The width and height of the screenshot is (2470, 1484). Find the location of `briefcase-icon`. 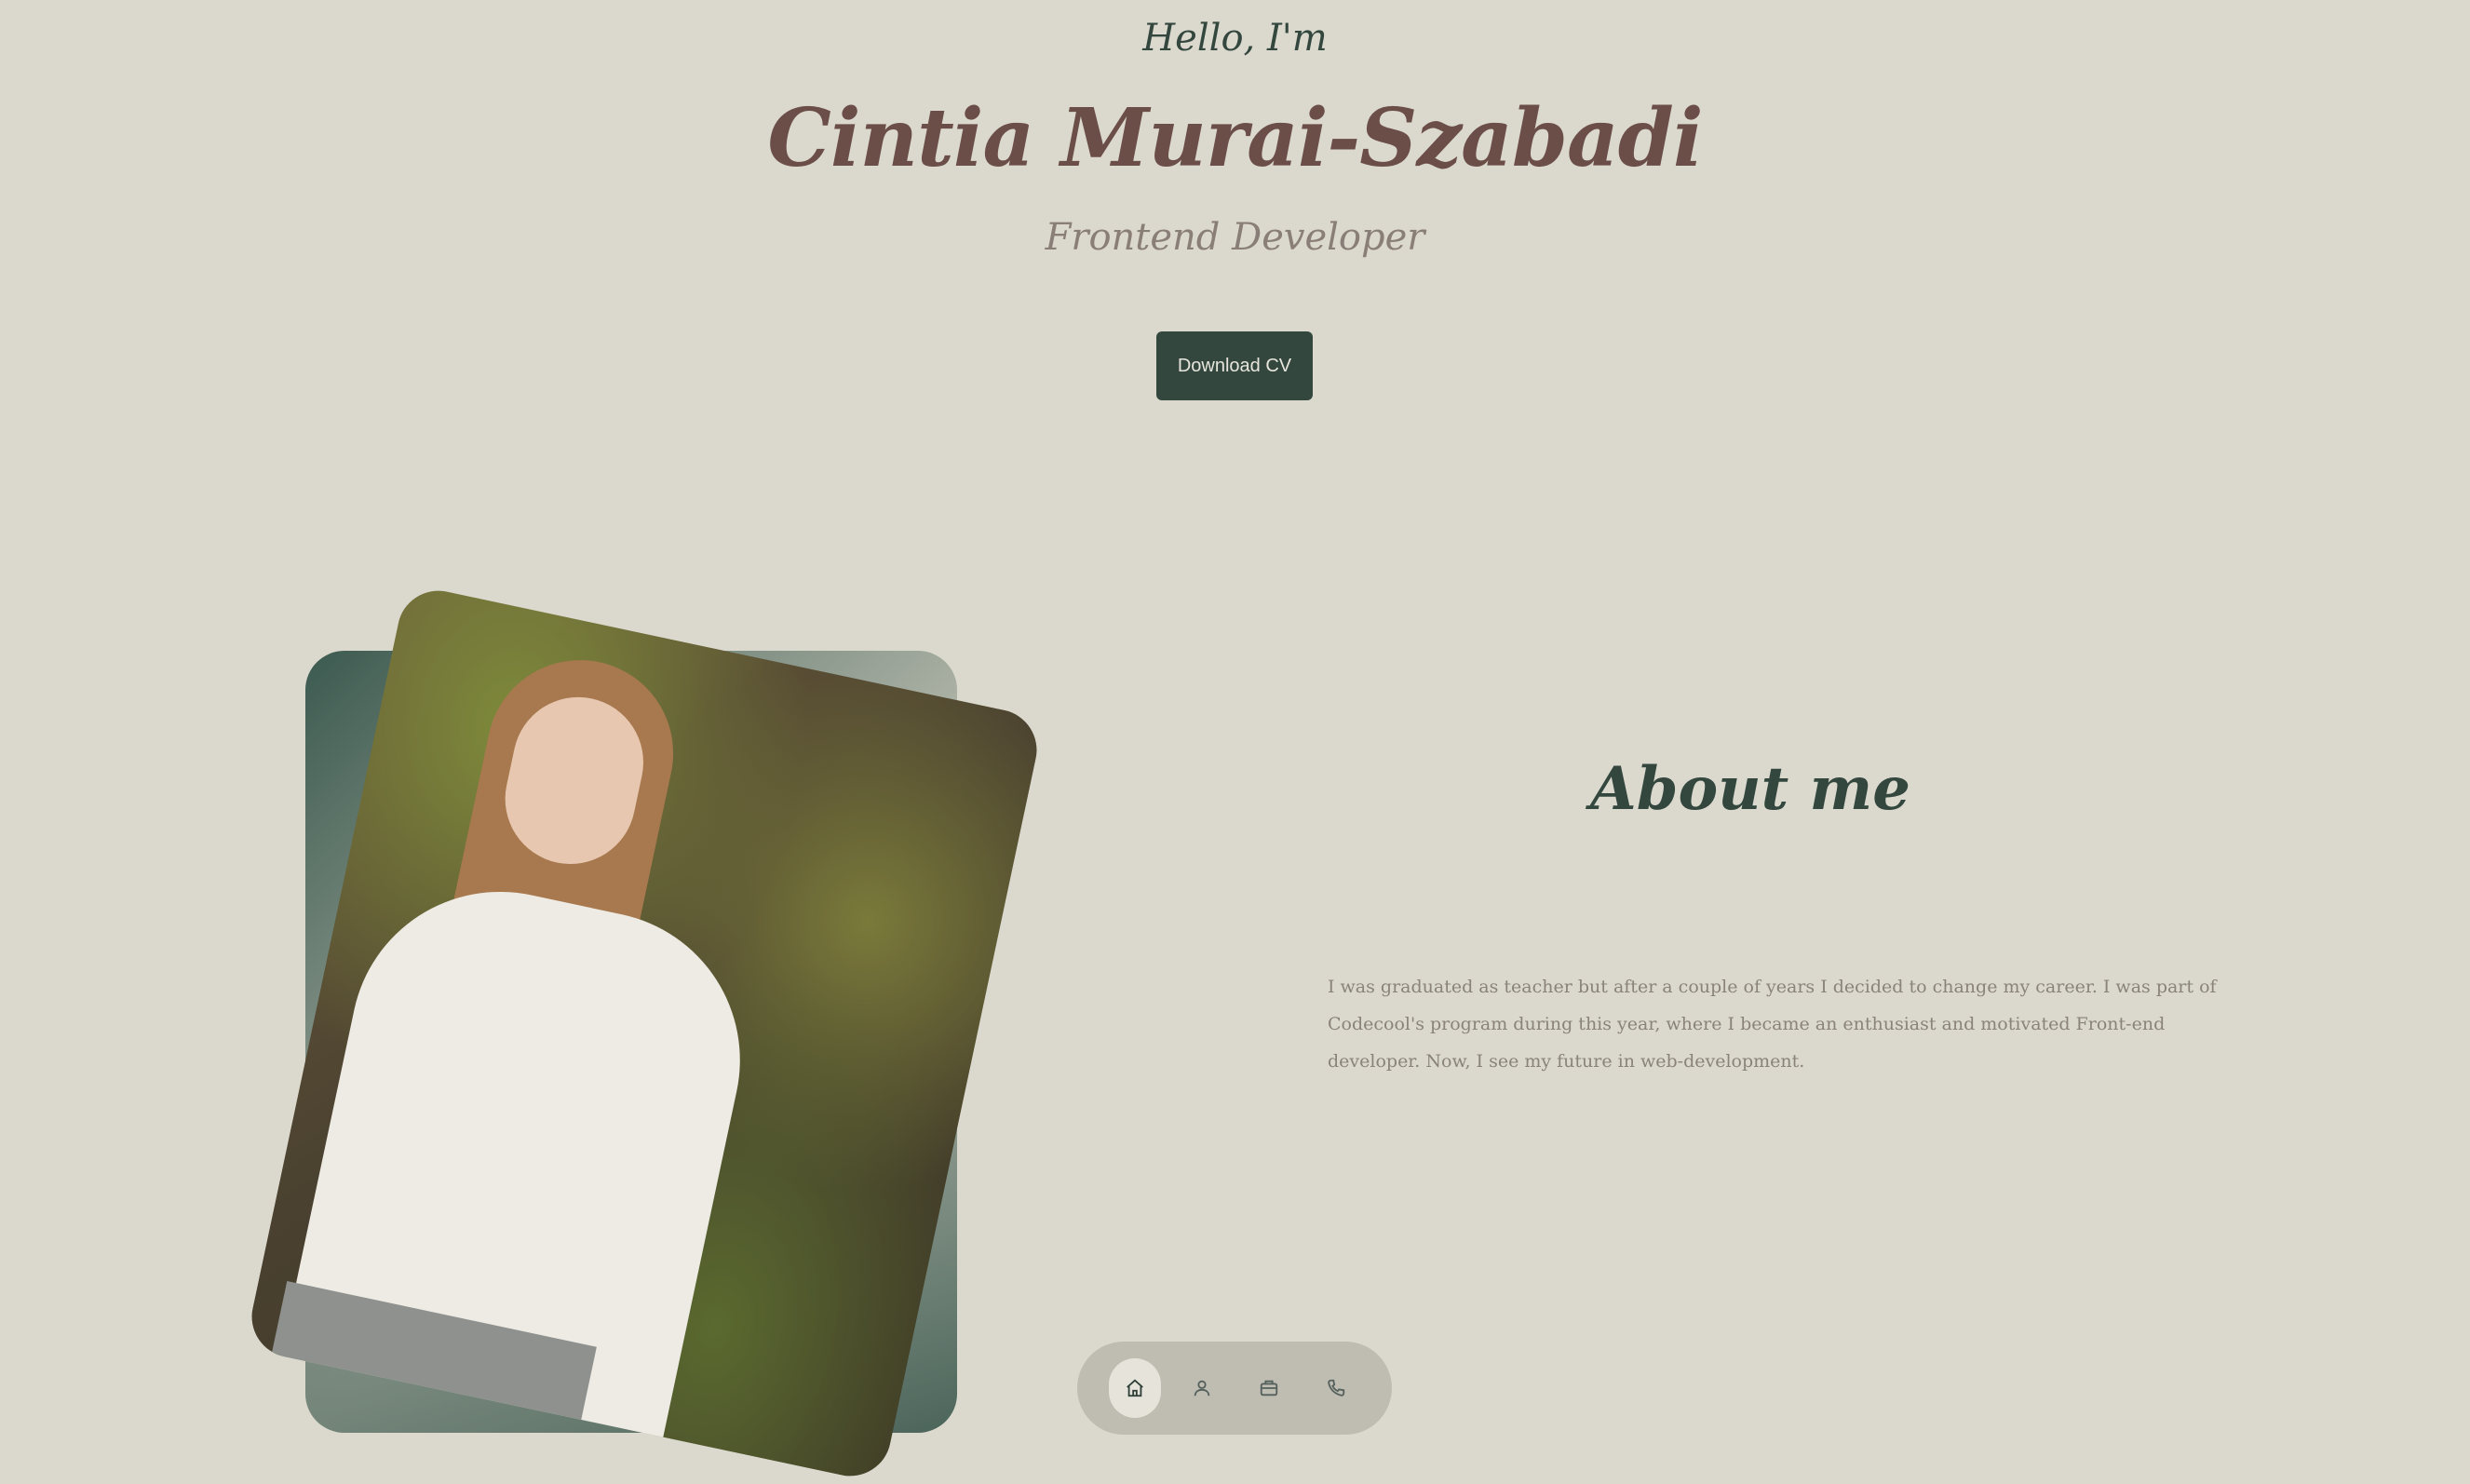

briefcase-icon is located at coordinates (1269, 1388).